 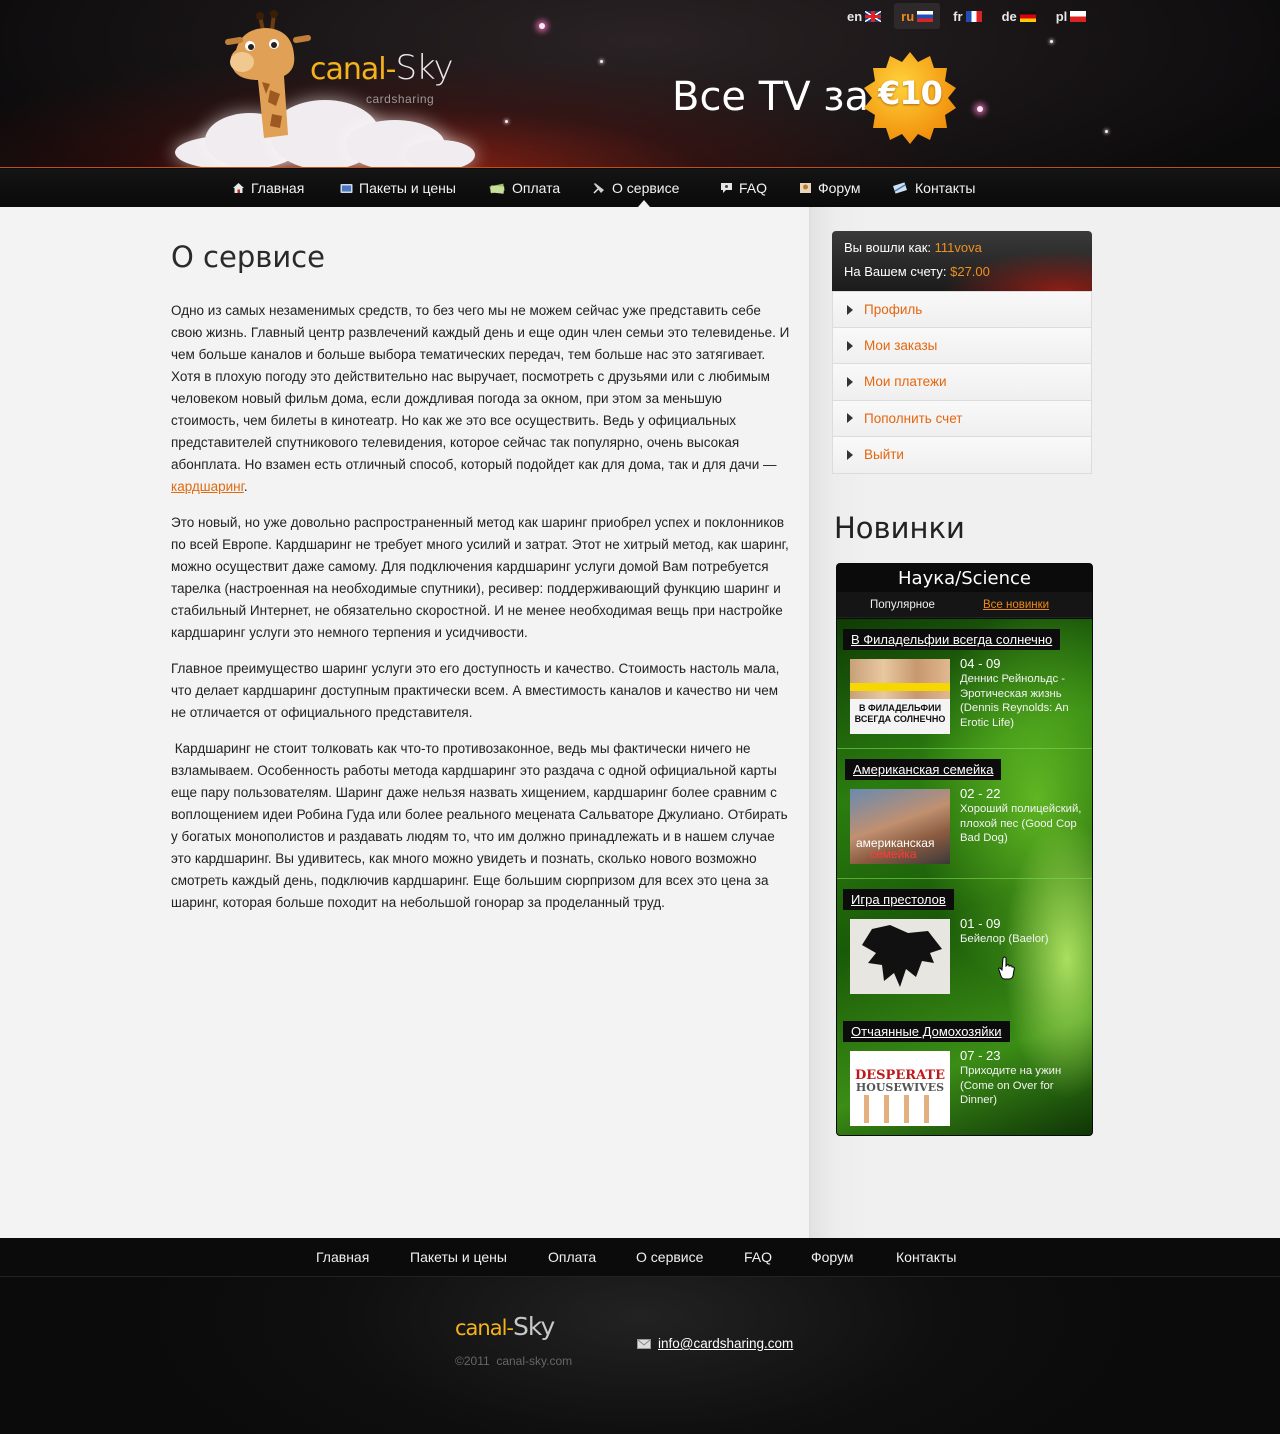 I want to click on menu-label: Пополнить счет, so click(x=913, y=418).